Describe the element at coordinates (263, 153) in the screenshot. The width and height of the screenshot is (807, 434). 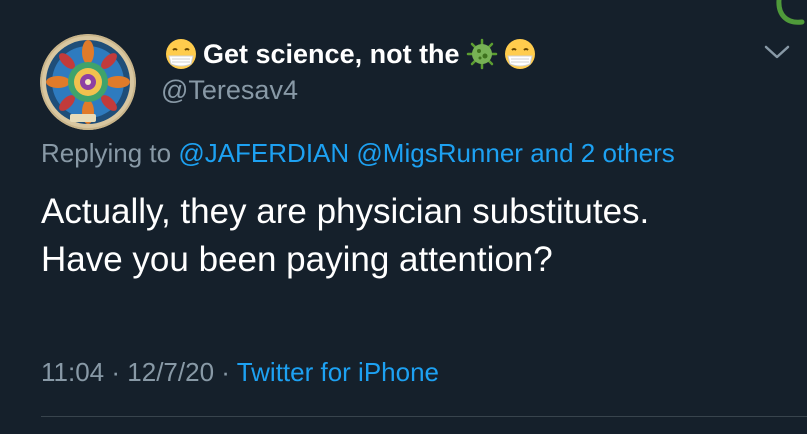
I see `mention-link: @JAFERDIAN` at that location.